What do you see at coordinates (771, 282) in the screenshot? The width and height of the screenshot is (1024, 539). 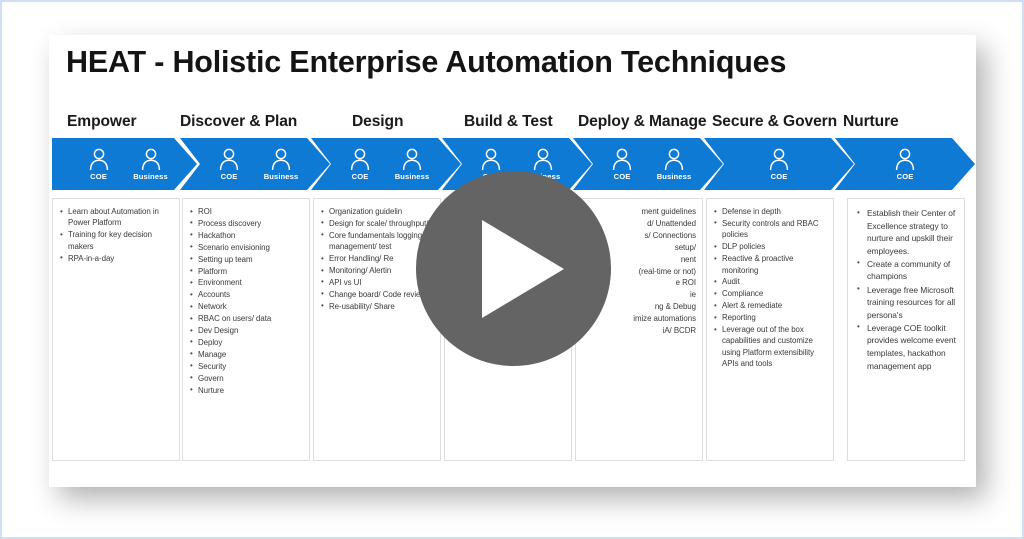 I see `list-item: Audit` at bounding box center [771, 282].